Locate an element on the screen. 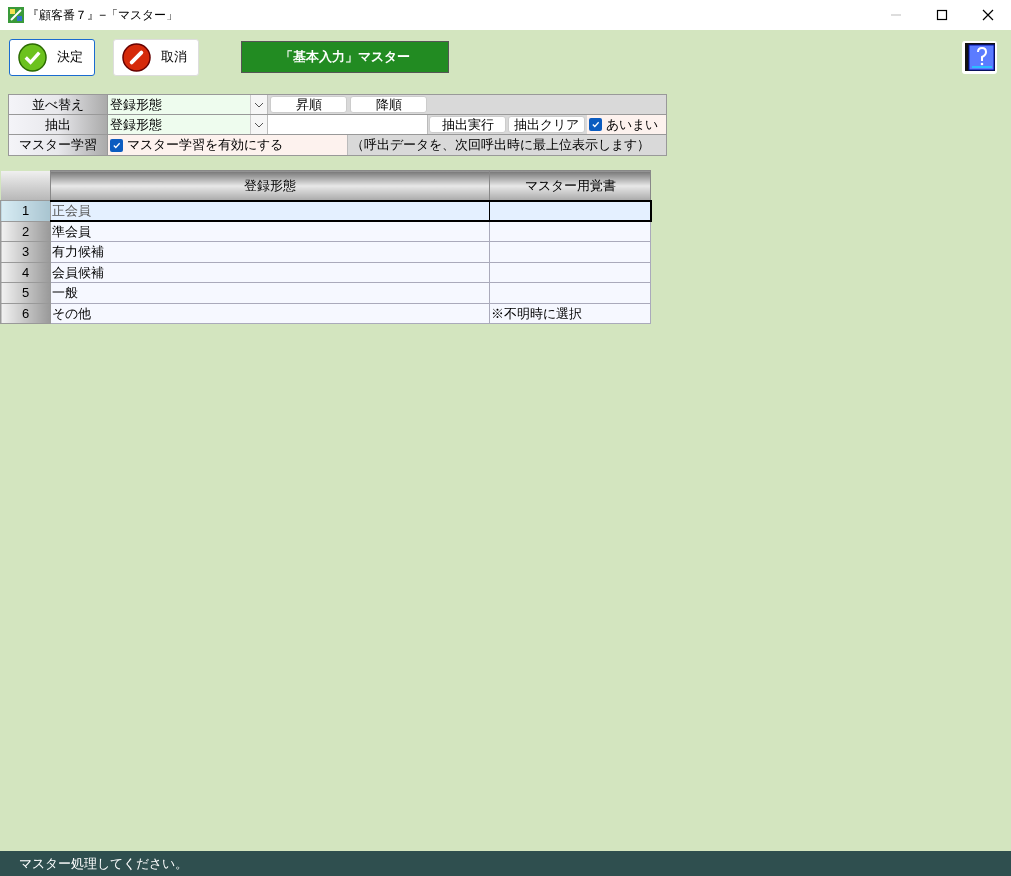  status-message: マスター処理してください。 is located at coordinates (103, 863).